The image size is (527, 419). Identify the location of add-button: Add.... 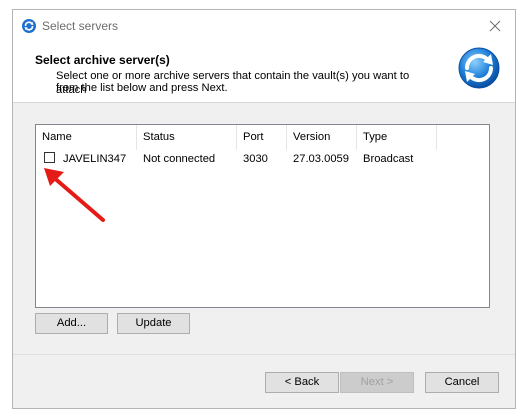
(71, 323).